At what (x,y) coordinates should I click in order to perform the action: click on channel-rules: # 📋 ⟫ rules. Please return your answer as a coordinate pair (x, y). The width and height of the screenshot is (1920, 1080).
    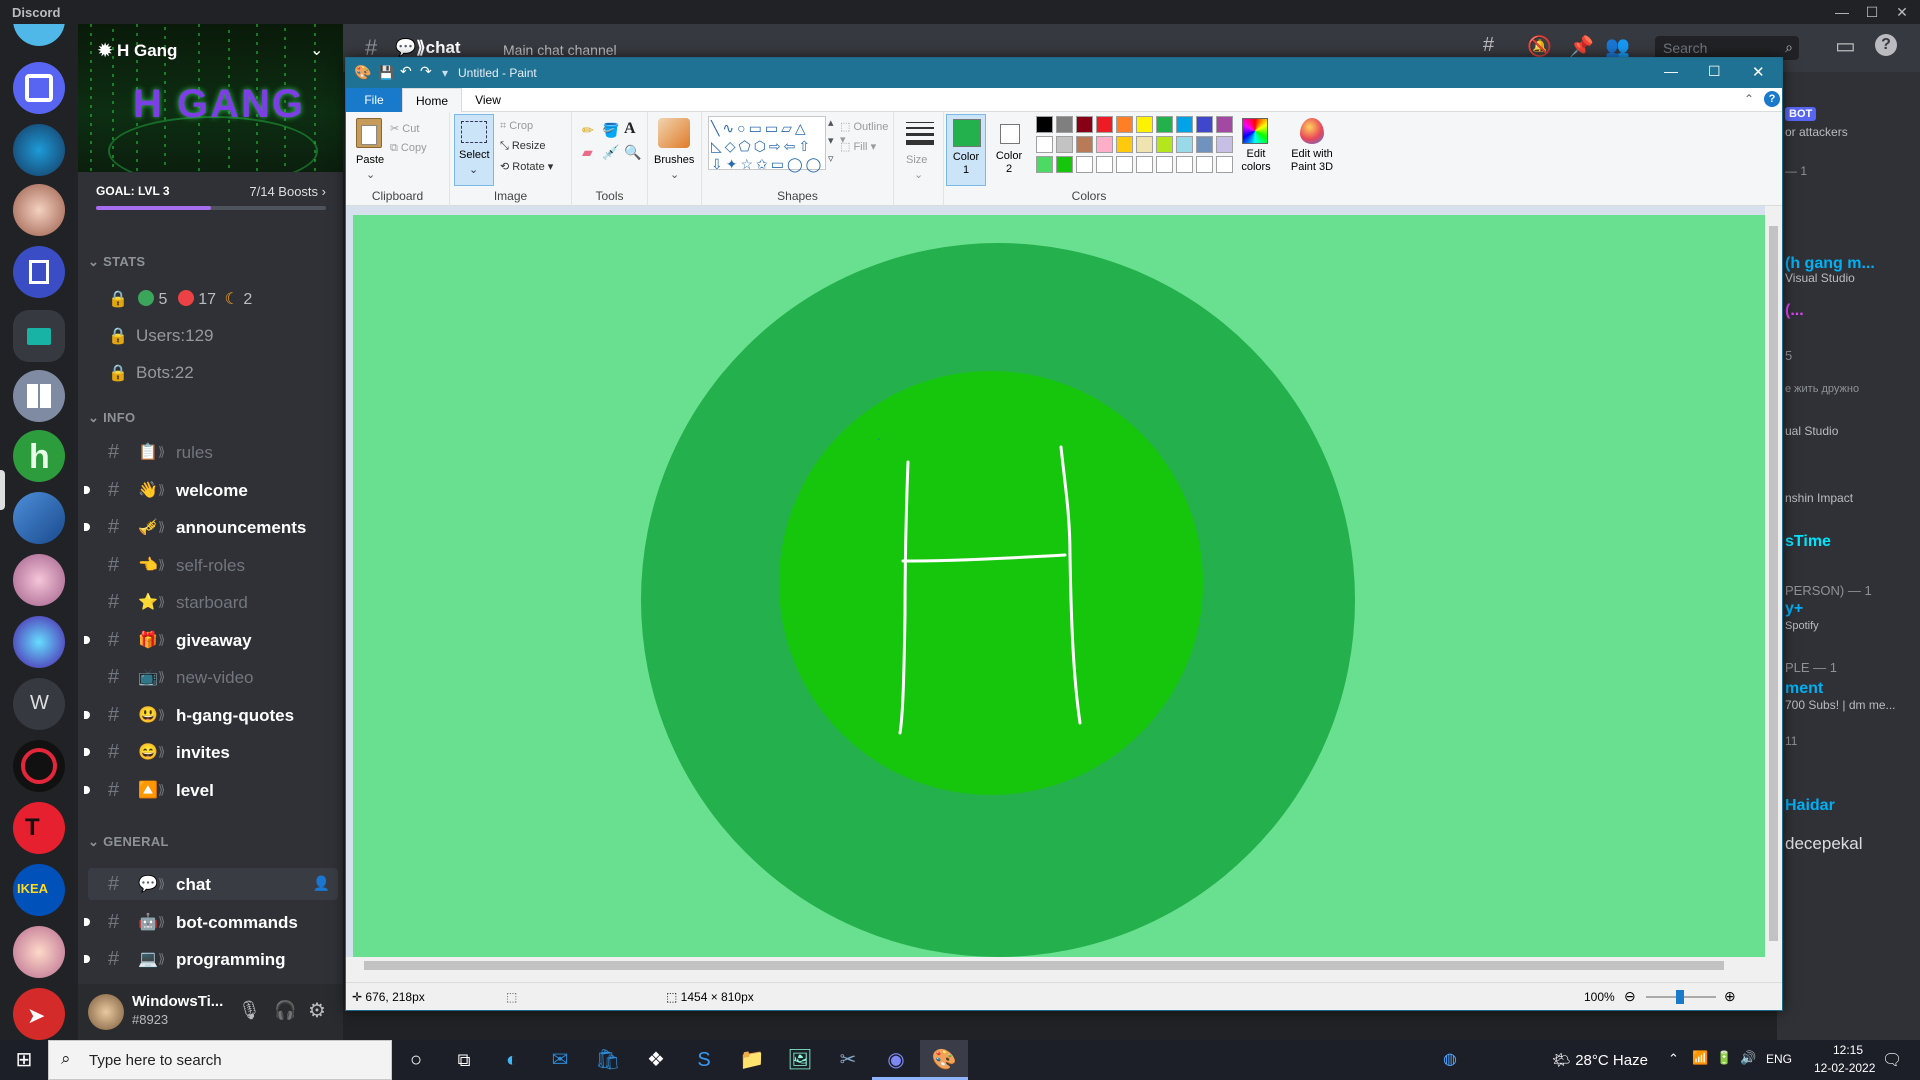
    Looking at the image, I should click on (213, 452).